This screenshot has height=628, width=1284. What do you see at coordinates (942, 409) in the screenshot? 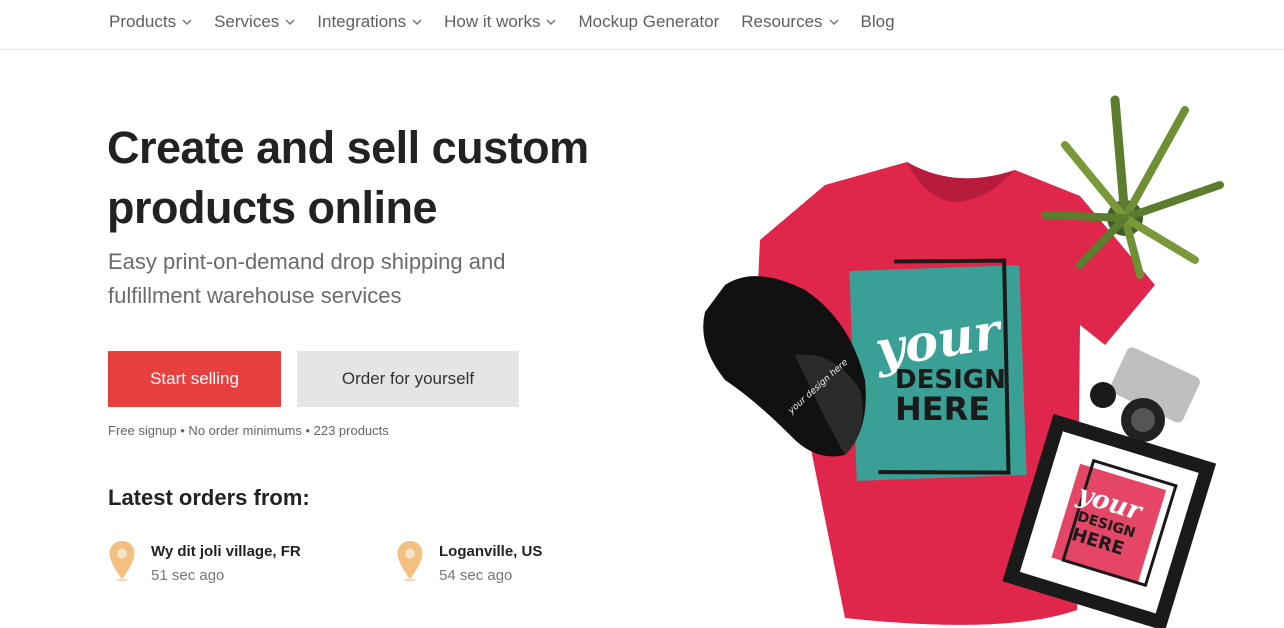
I see `shirt-text-here: HERE` at bounding box center [942, 409].